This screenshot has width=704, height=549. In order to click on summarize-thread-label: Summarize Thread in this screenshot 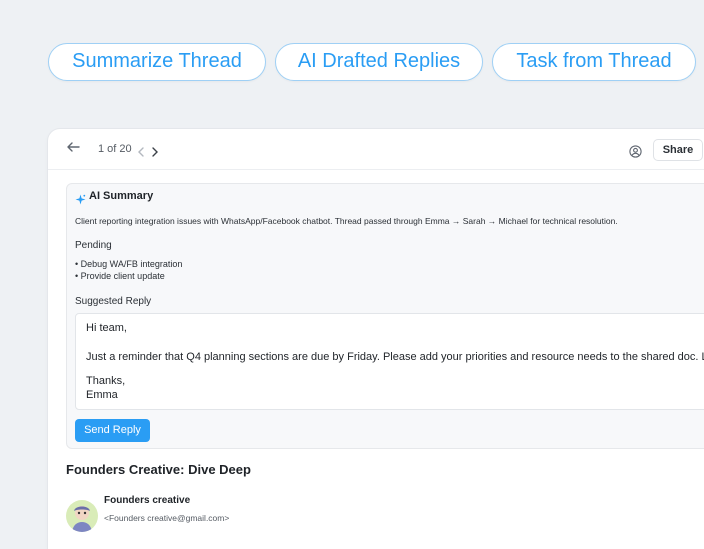, I will do `click(157, 61)`.